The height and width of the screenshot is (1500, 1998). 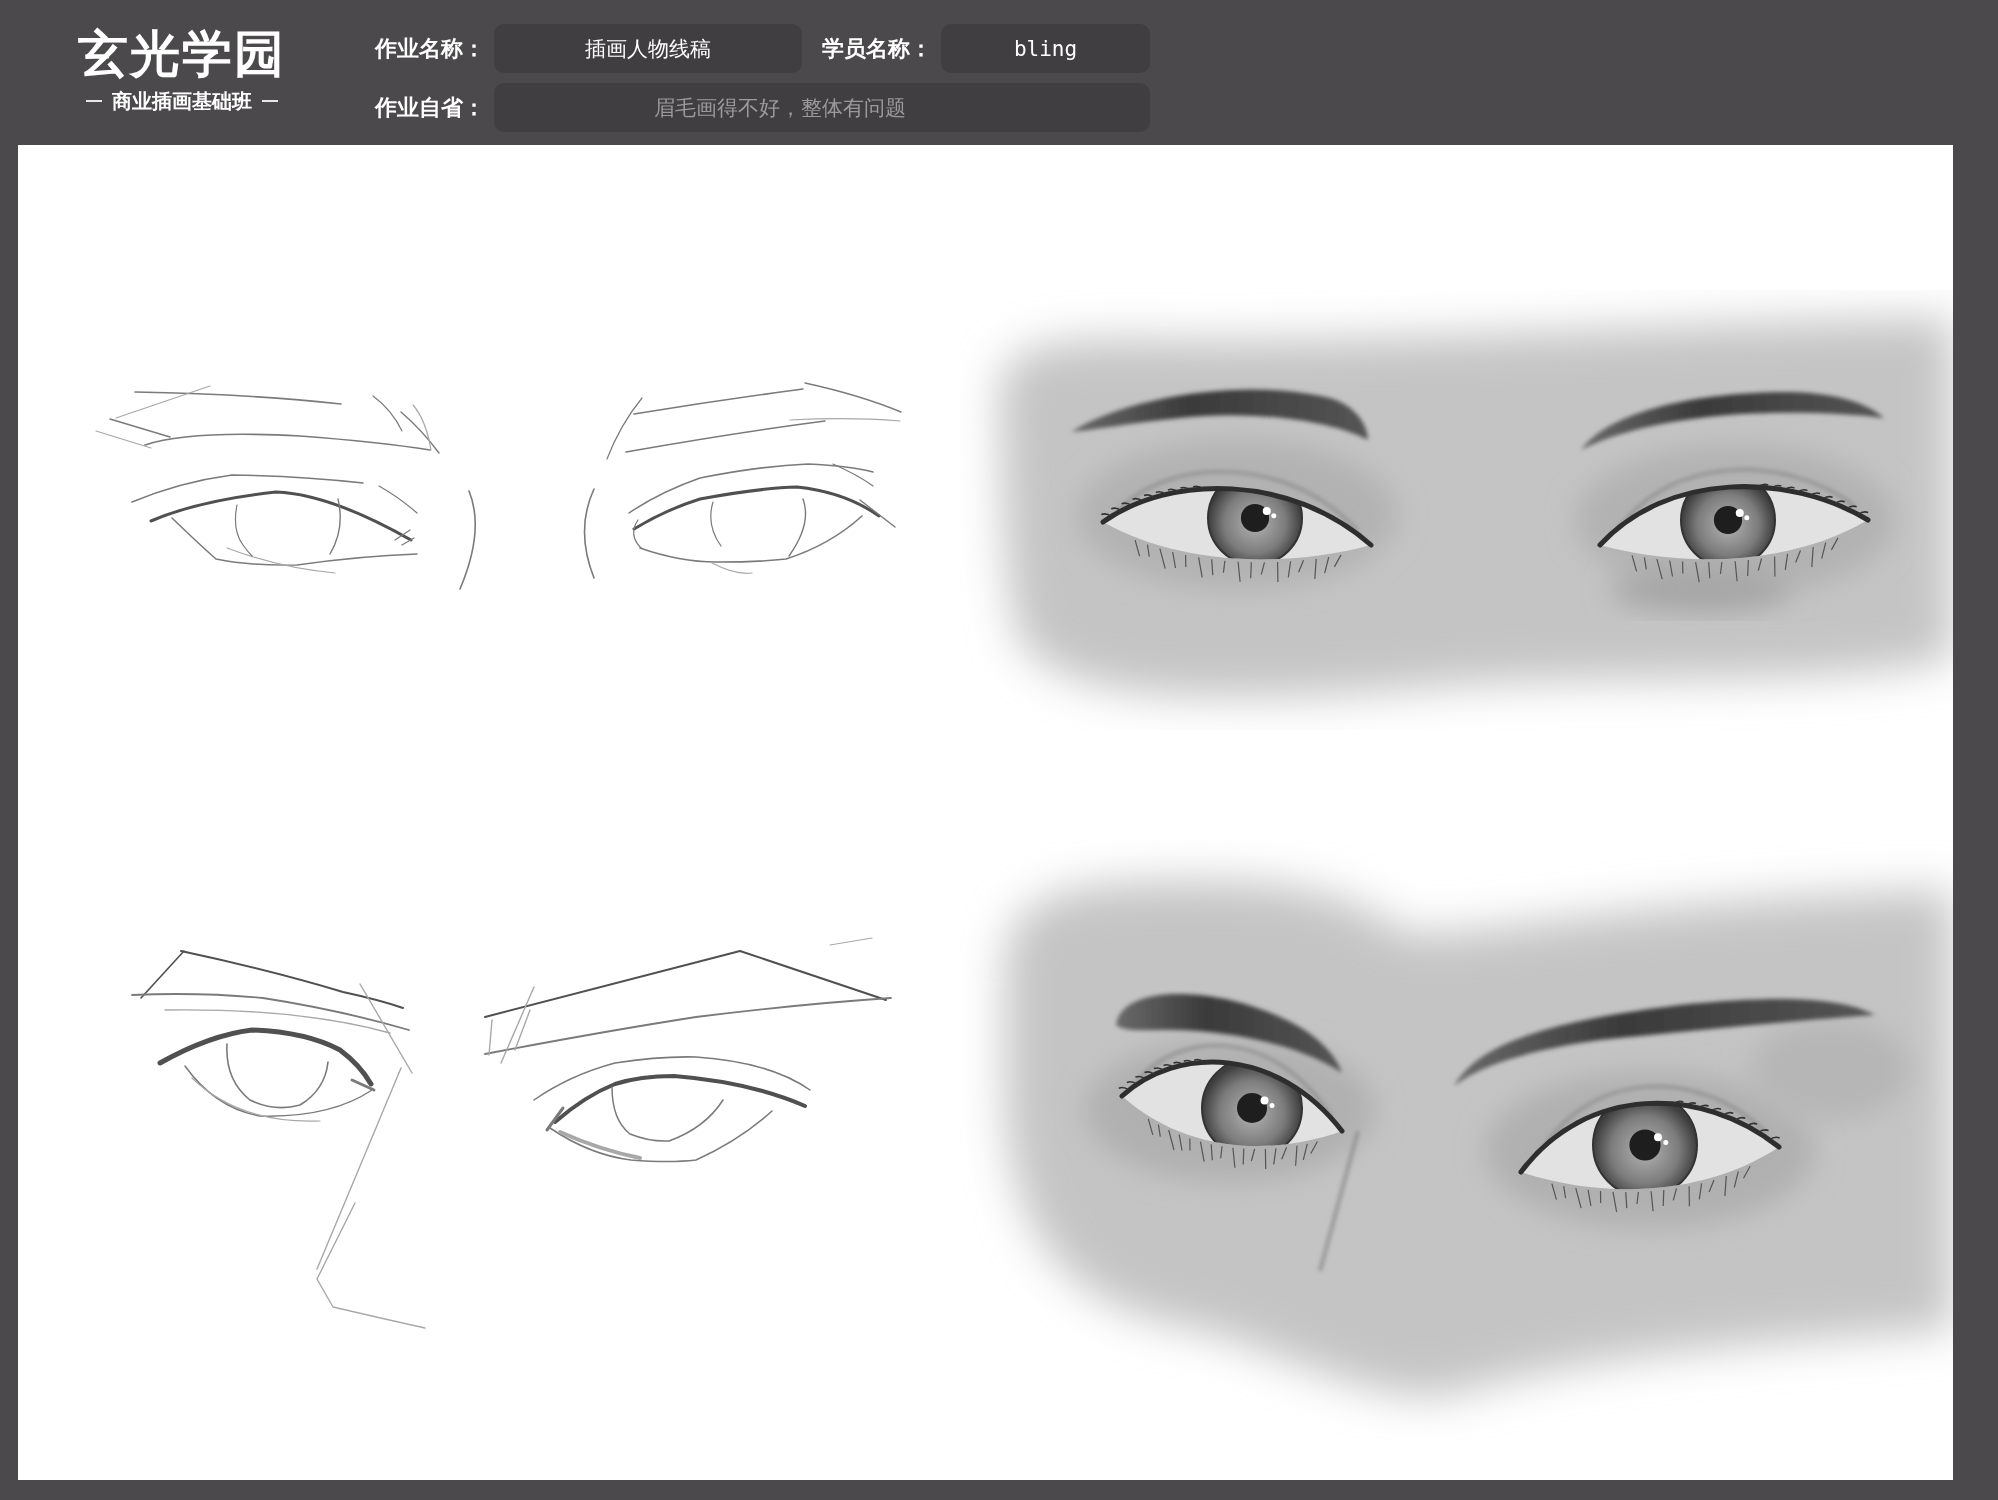 What do you see at coordinates (430, 107) in the screenshot?
I see `field-label: 作业自省：` at bounding box center [430, 107].